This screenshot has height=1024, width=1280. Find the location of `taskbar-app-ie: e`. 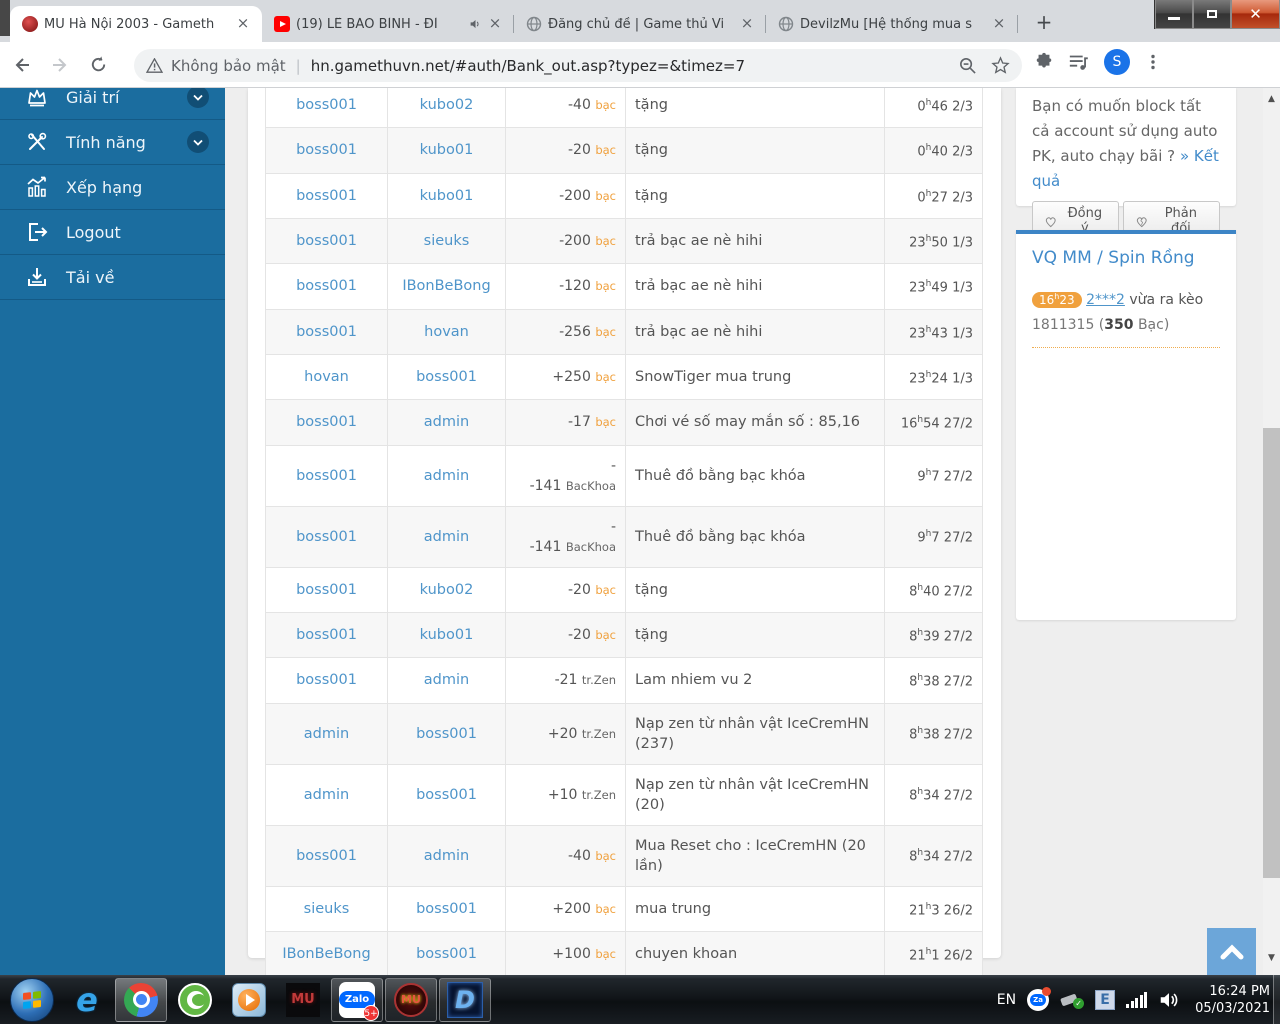

taskbar-app-ie: e is located at coordinates (87, 1000).